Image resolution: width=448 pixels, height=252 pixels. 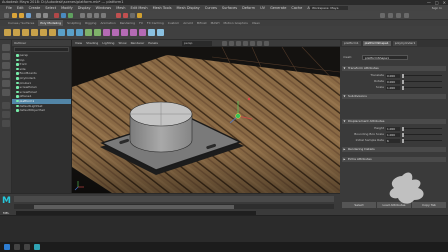 I want to click on xray-icon, so click(x=266, y=43).